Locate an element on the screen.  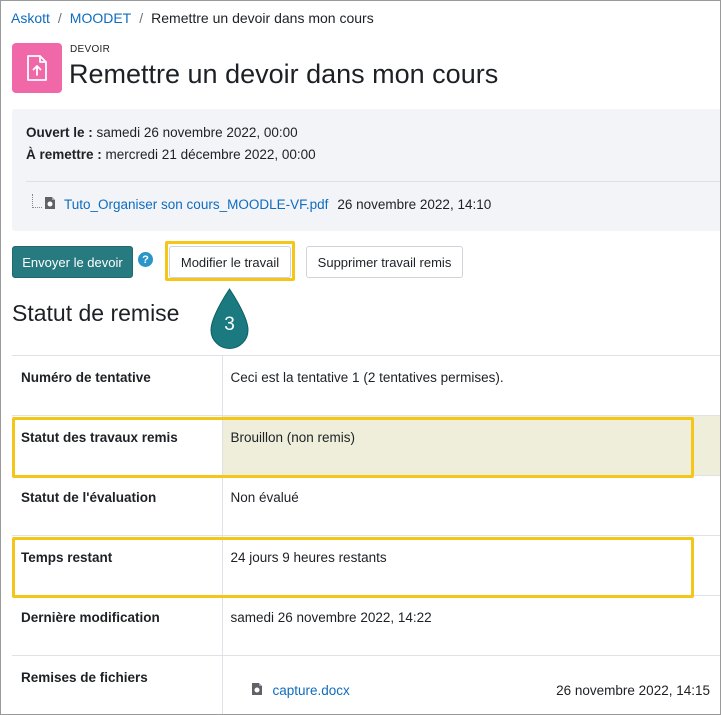
submit-assignment-button: Envoyer le devoir is located at coordinates (72, 262).